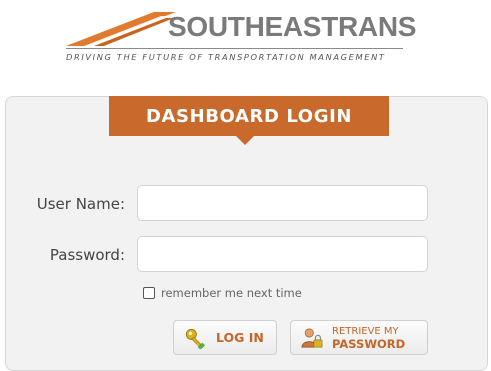  I want to click on remember-me-label: remember me next time, so click(231, 293).